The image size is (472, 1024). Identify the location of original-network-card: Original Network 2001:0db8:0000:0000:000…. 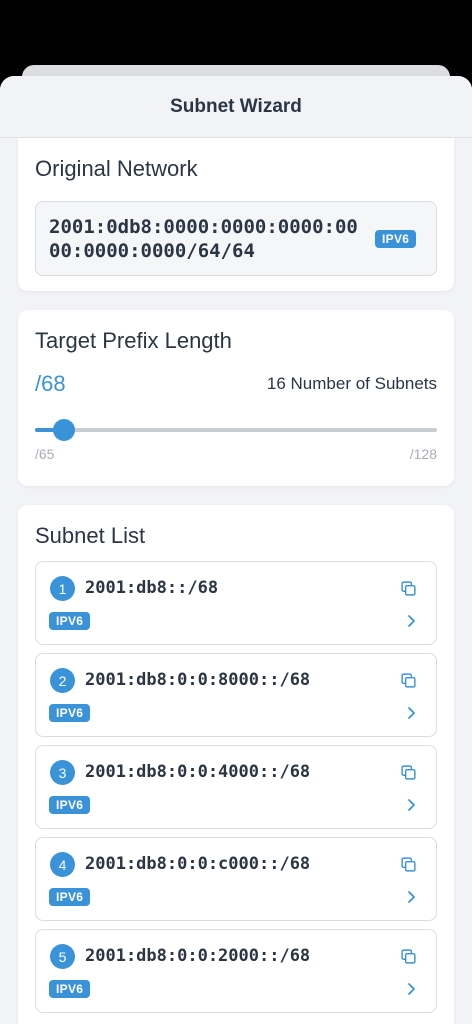
(236, 214).